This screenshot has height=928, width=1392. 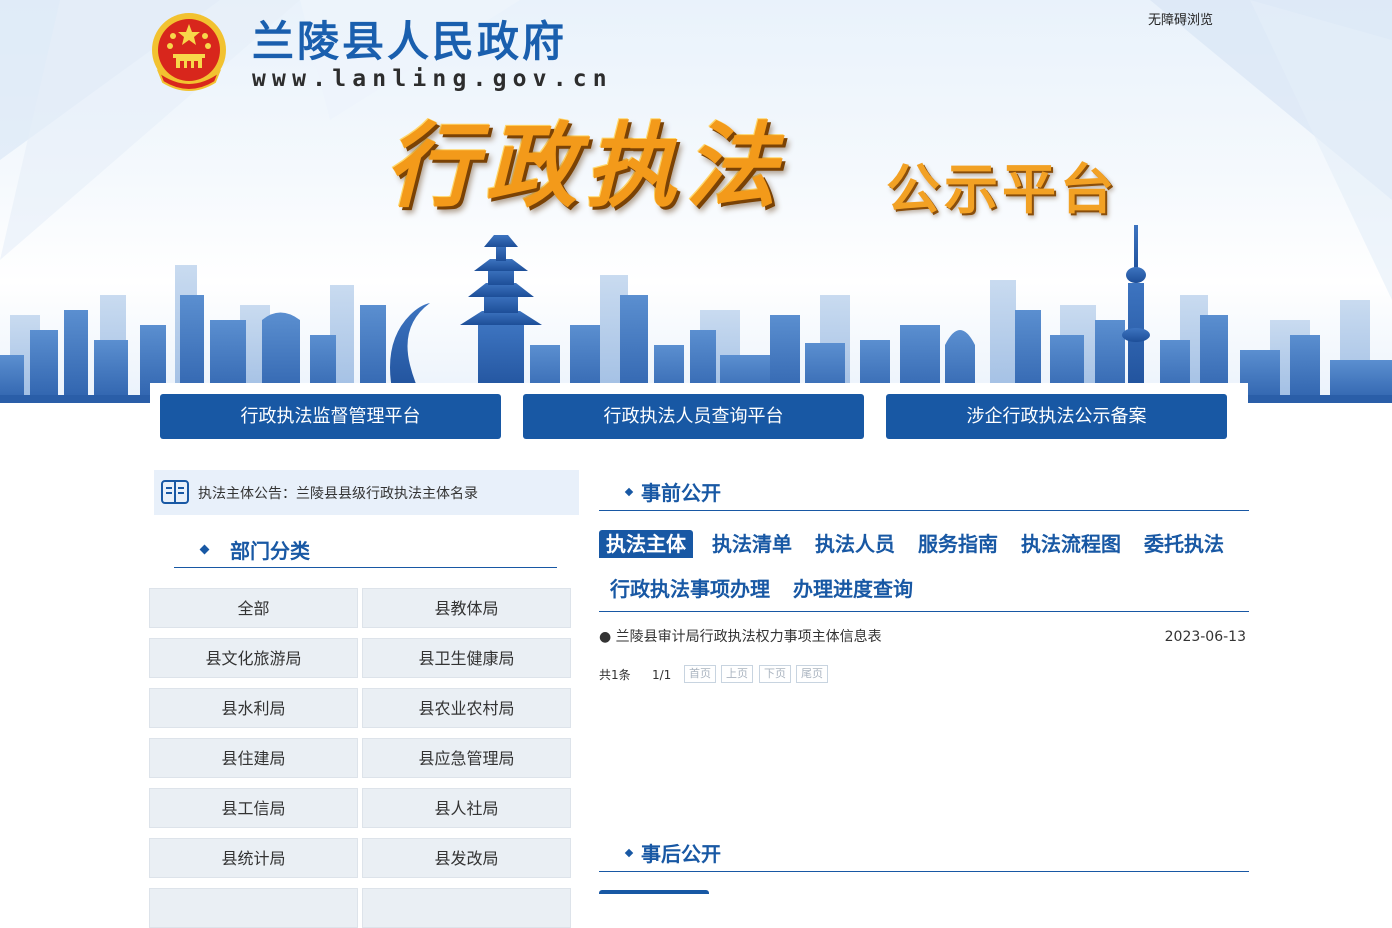 What do you see at coordinates (924, 871) in the screenshot?
I see `post-disclosure-heading-rule` at bounding box center [924, 871].